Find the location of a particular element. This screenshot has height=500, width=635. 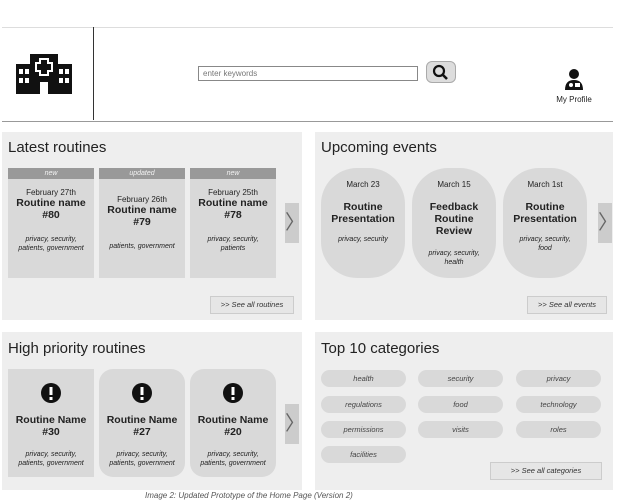

event-tags: food is located at coordinates (545, 248).